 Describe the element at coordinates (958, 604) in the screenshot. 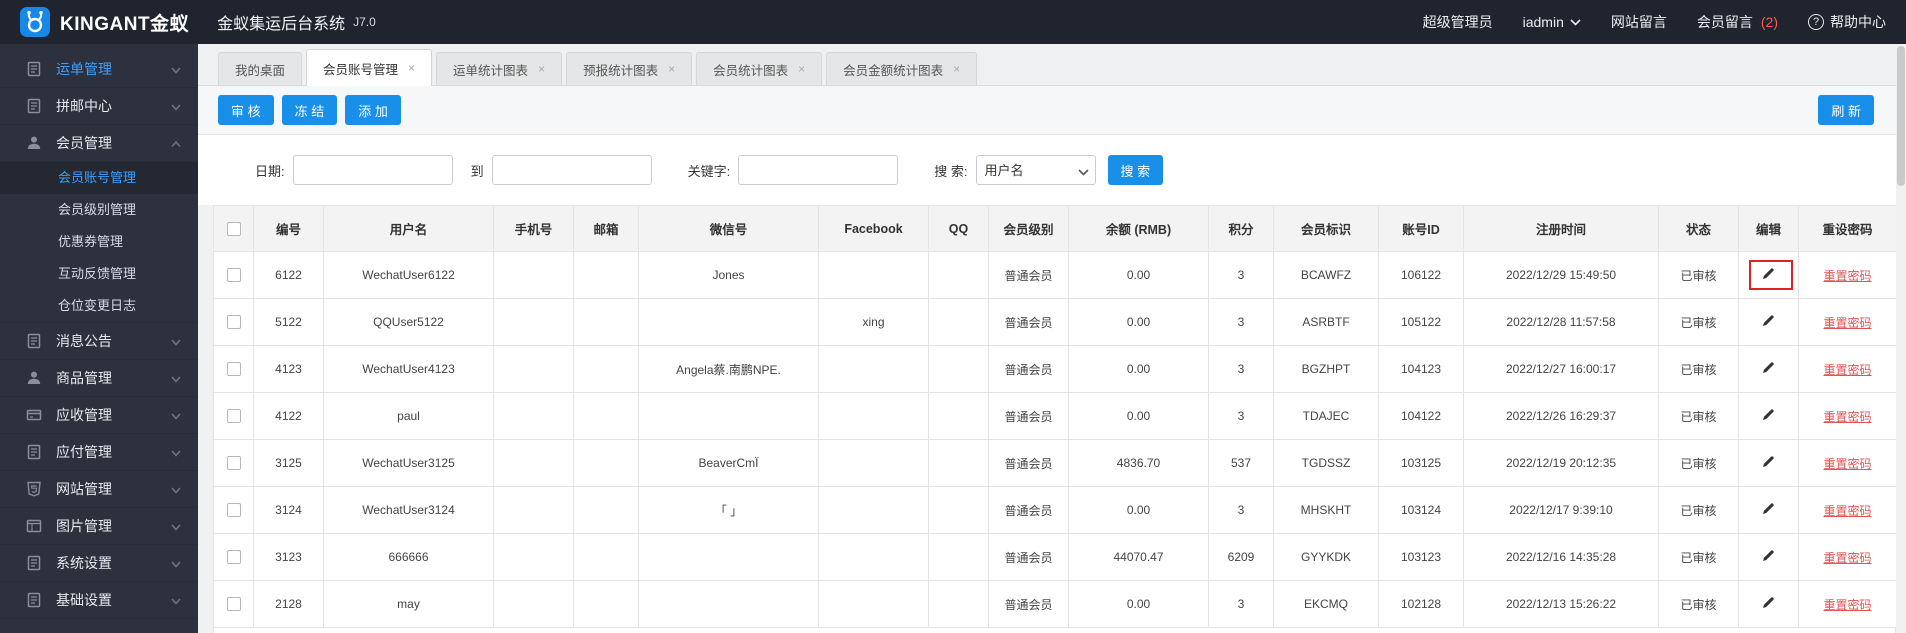

I see `row-cell-qq` at that location.